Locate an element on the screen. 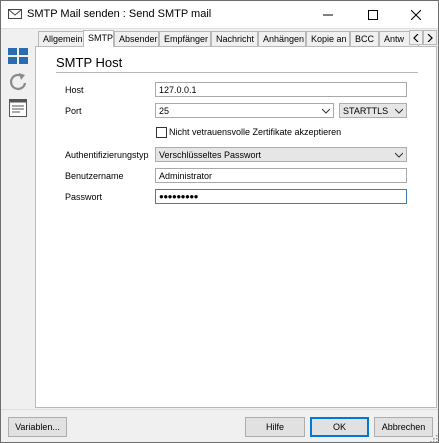 This screenshot has width=439, height=443. username-label: Benutzername is located at coordinates (94, 176).